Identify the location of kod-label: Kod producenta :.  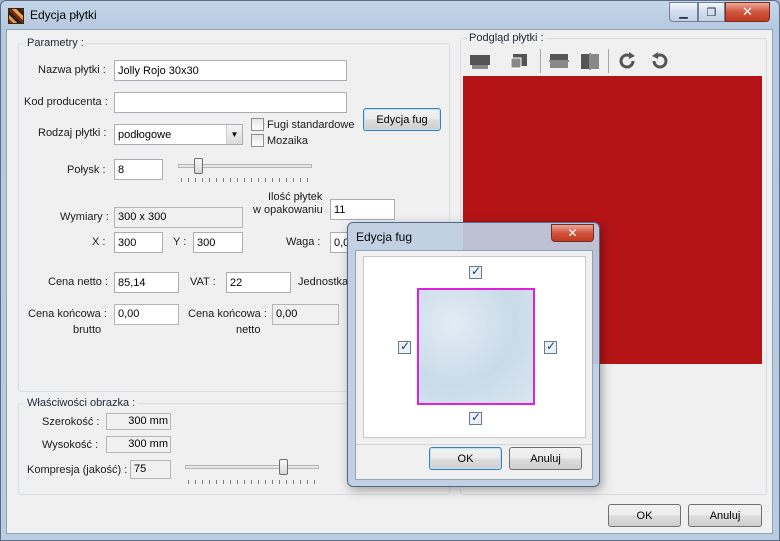
(66, 102).